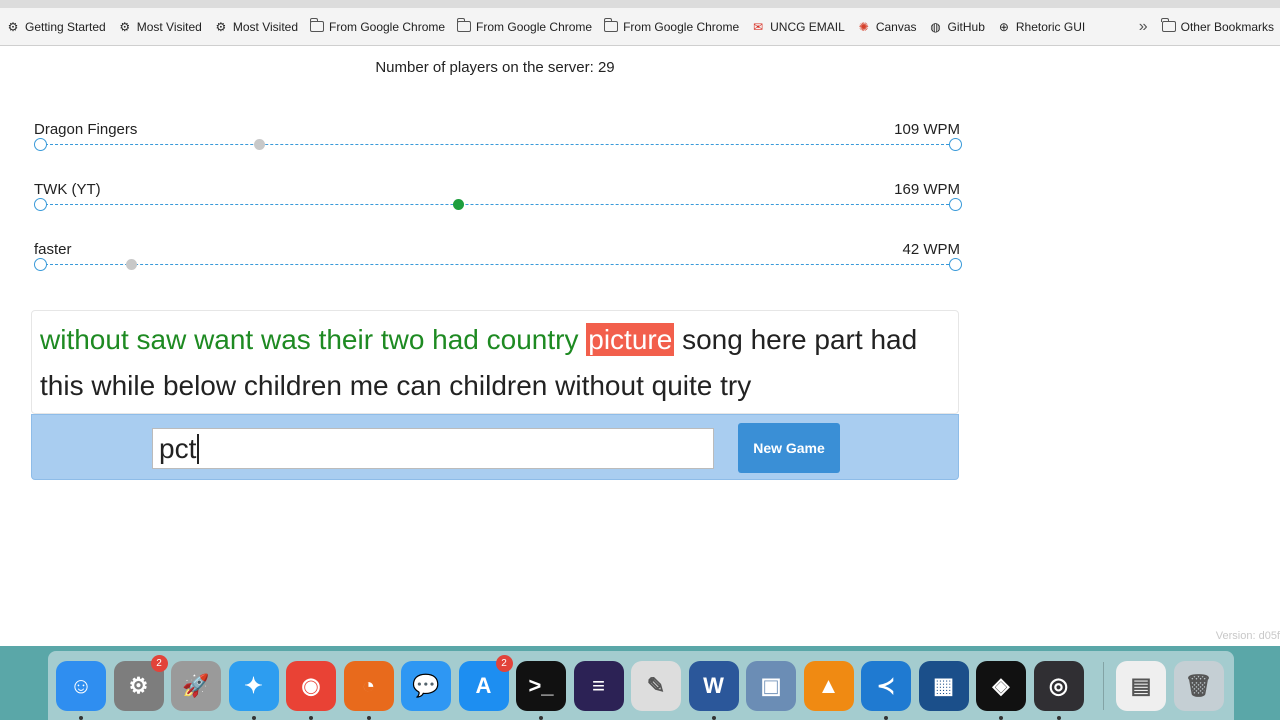  What do you see at coordinates (498, 259) in the screenshot?
I see `racer-row: faster 42 WPM` at bounding box center [498, 259].